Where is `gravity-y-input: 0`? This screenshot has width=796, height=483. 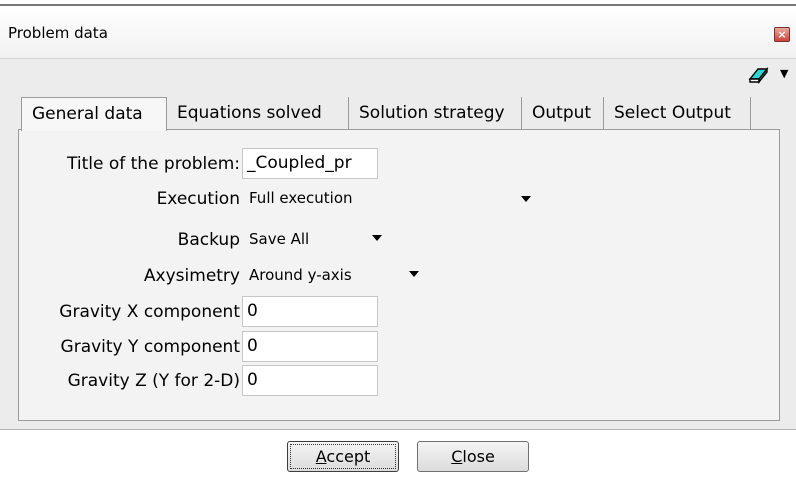
gravity-y-input: 0 is located at coordinates (310, 346).